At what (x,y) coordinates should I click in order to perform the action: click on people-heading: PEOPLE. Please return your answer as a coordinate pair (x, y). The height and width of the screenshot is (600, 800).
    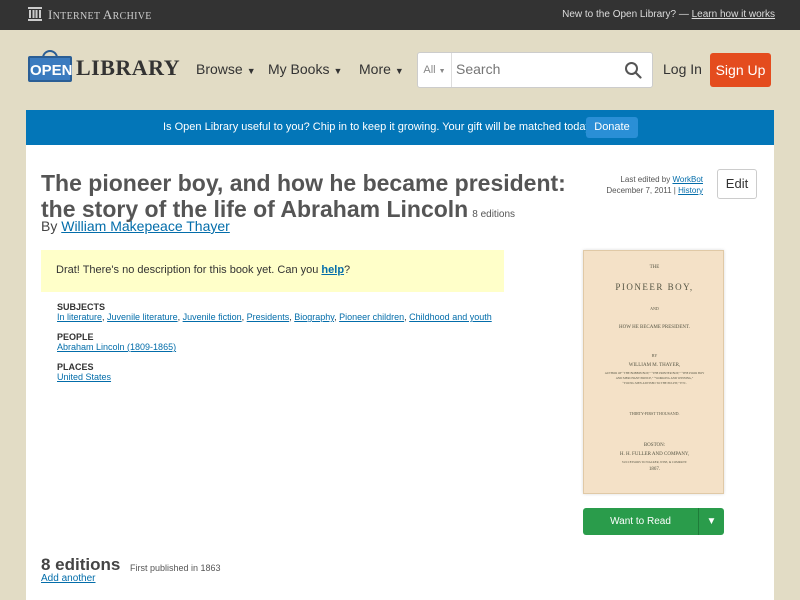
    Looking at the image, I should click on (75, 337).